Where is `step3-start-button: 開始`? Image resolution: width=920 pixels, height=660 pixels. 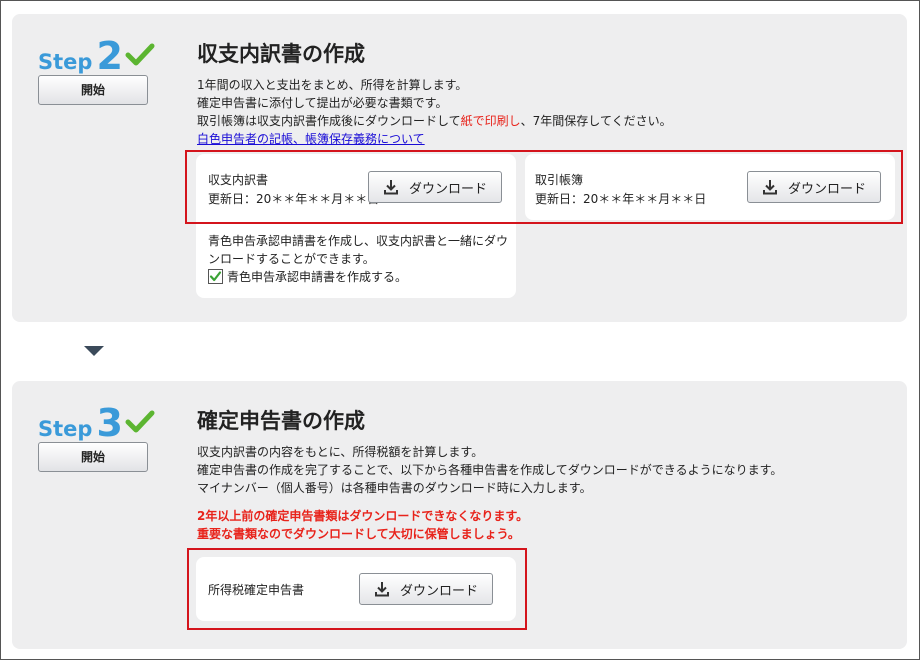 step3-start-button: 開始 is located at coordinates (93, 457).